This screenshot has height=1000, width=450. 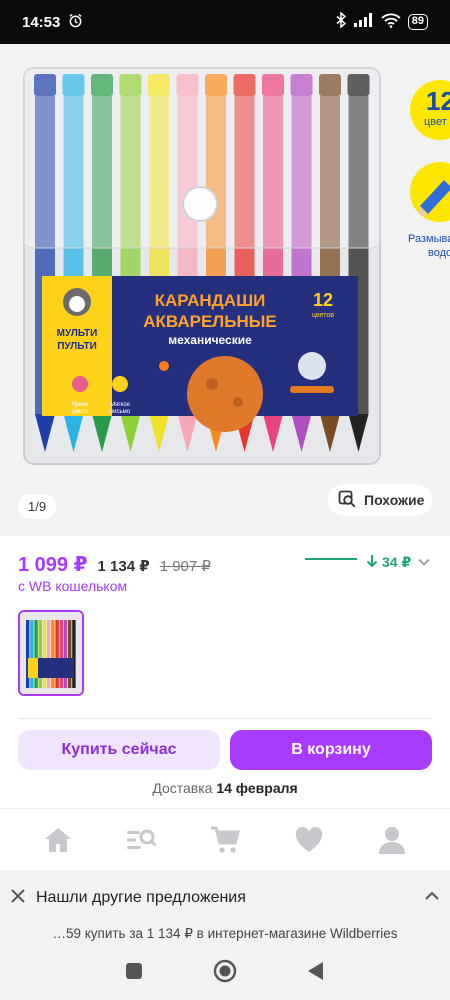 I want to click on thumbnail-image, so click(x=51, y=653).